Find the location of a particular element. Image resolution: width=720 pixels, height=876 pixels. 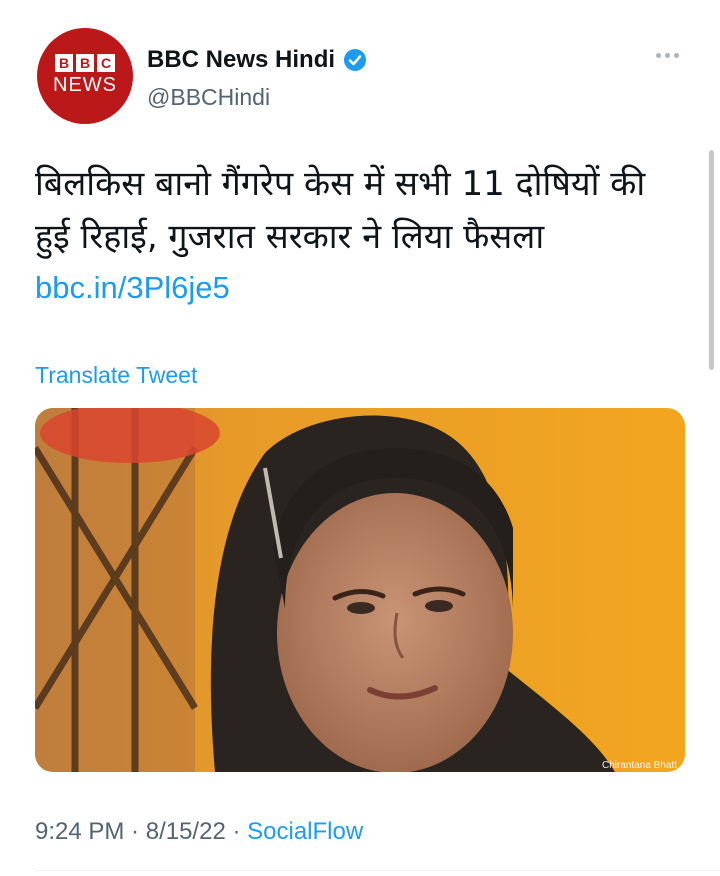

photo-credit: Chirantana Bhatt is located at coordinates (639, 765).